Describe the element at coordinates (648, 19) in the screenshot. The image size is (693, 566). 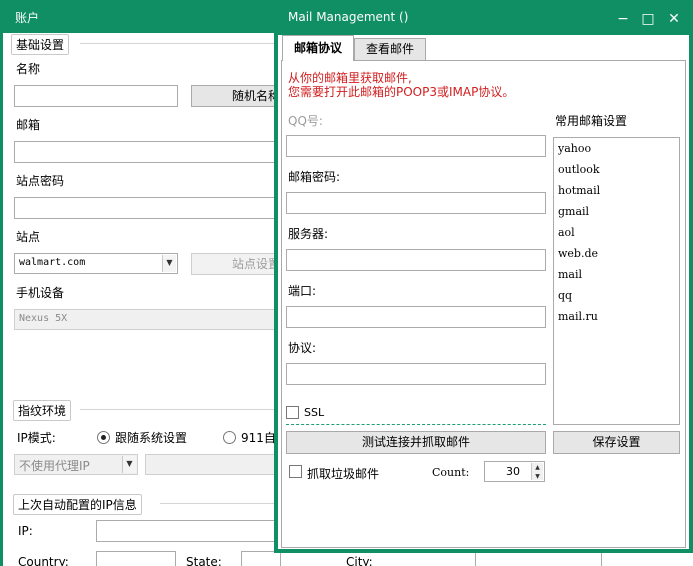
I see `maximize-icon: □` at that location.